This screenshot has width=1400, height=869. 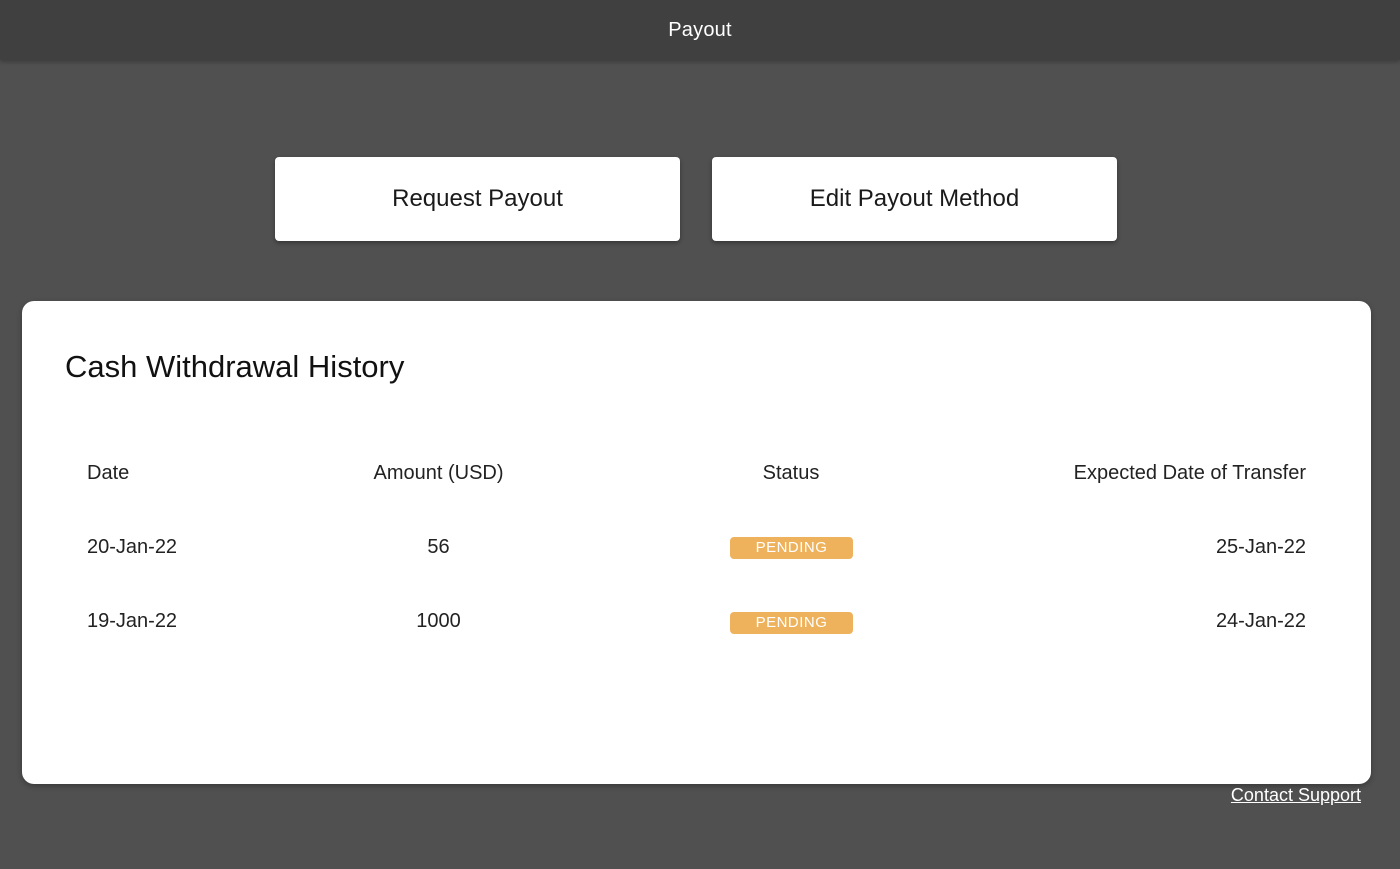 What do you see at coordinates (1260, 621) in the screenshot?
I see `row-expected-date: 24-Jan-22` at bounding box center [1260, 621].